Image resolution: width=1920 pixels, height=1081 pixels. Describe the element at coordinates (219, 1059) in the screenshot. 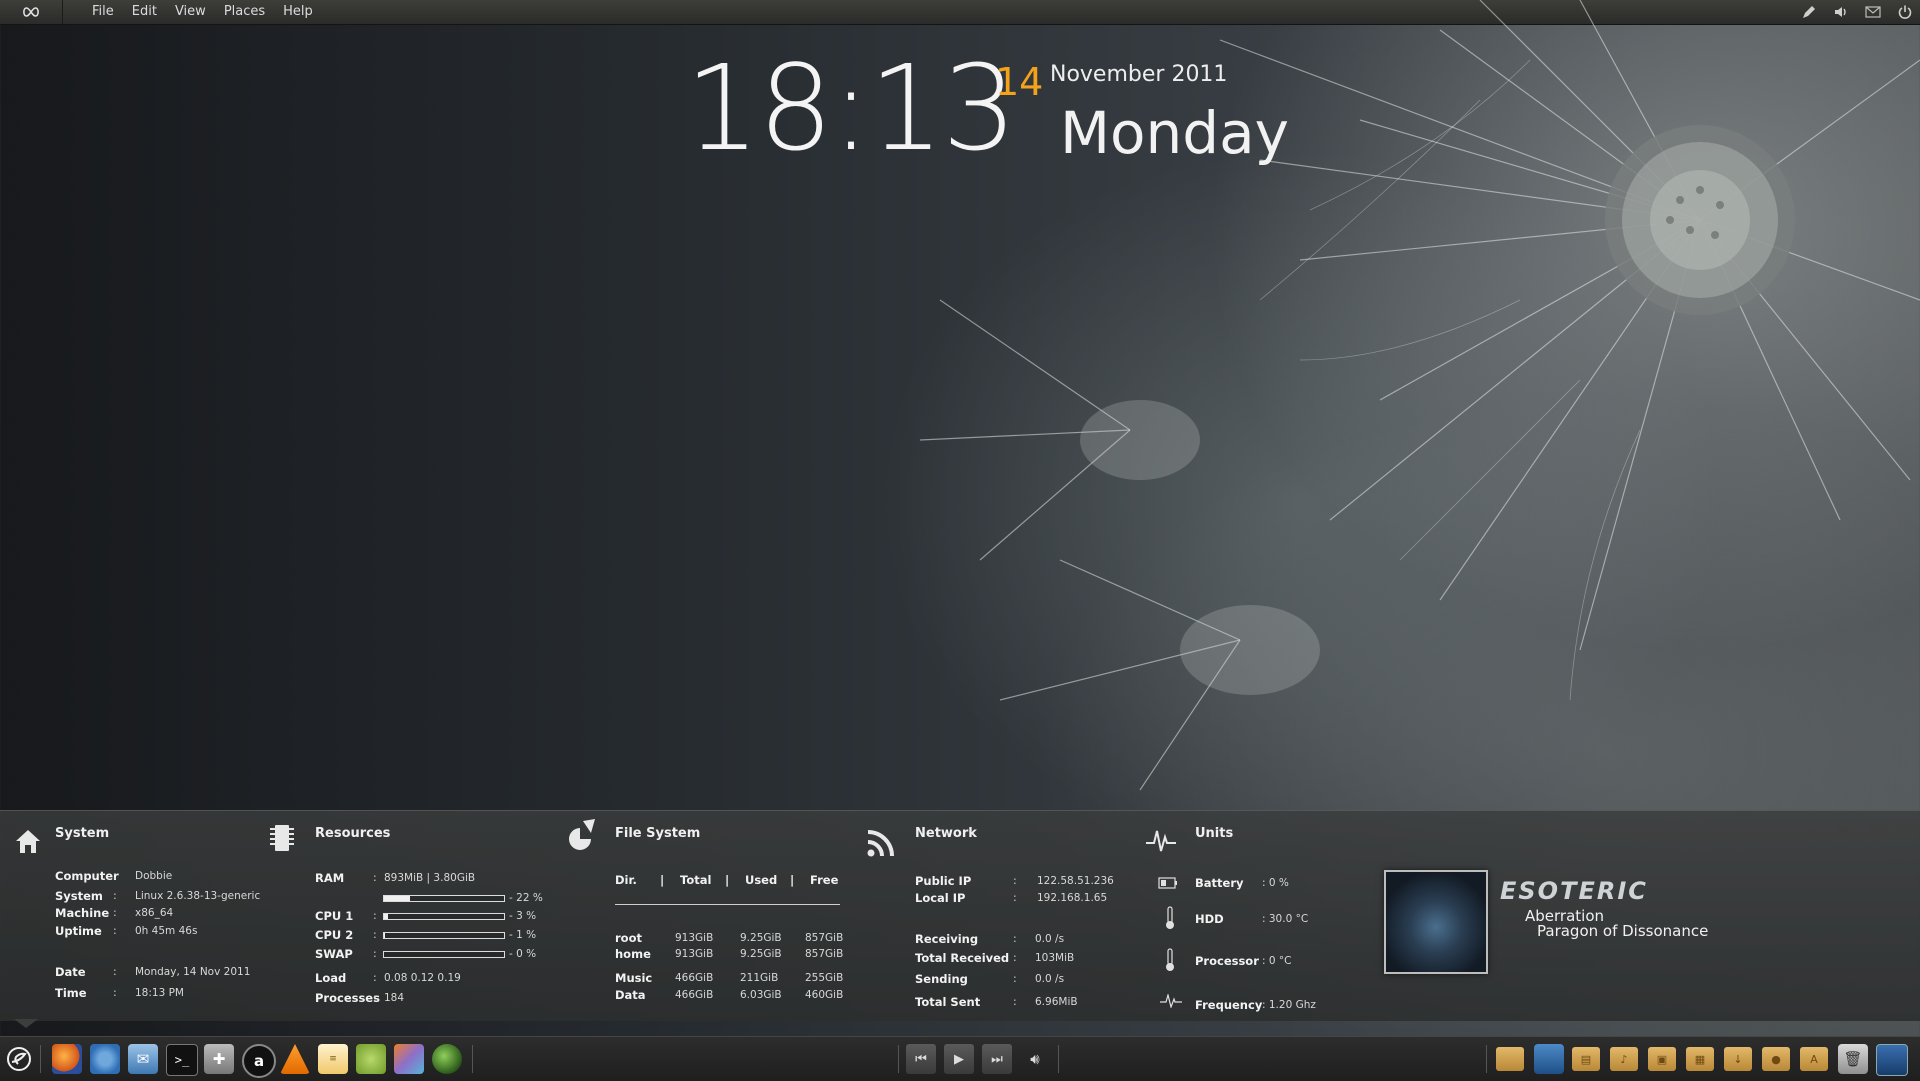

I see `tools-icon: ✚` at that location.